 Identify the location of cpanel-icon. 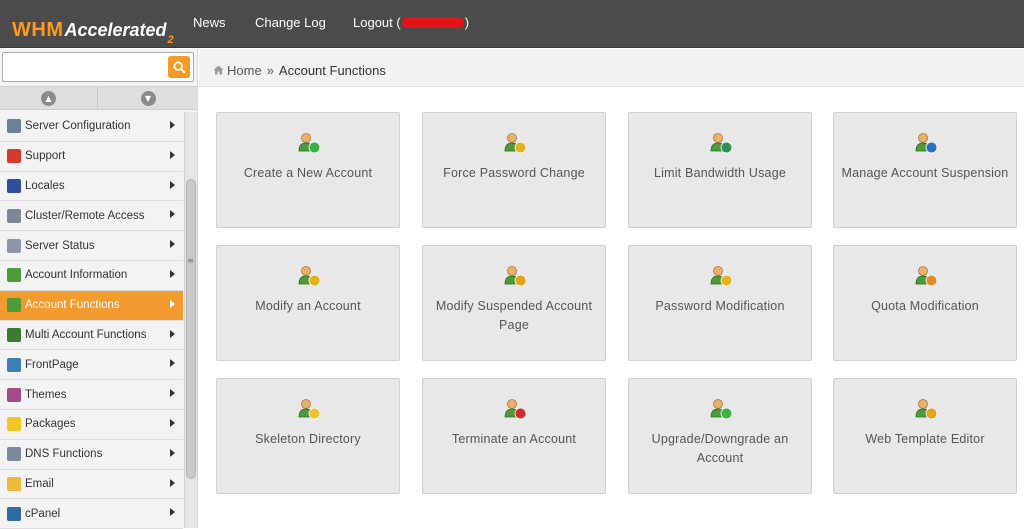
(14, 513).